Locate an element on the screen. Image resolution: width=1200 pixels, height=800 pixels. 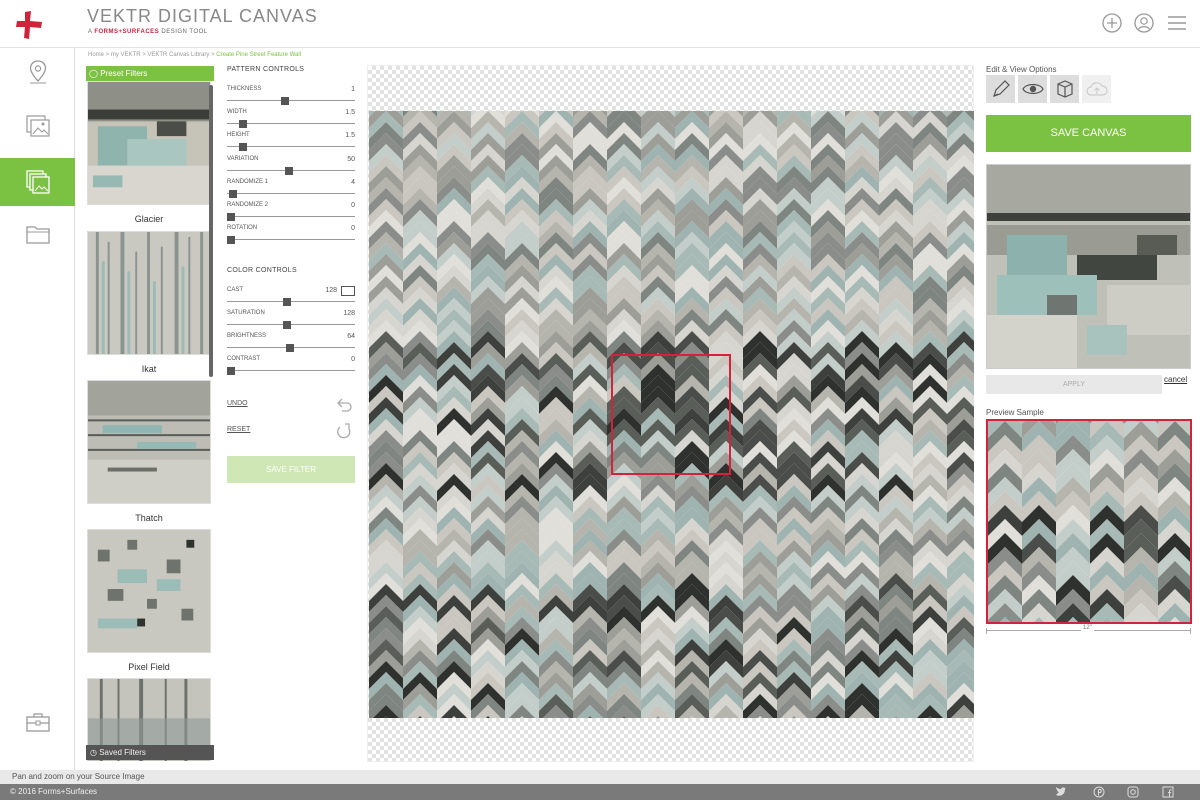
instagram-icon is located at coordinates (1133, 792).